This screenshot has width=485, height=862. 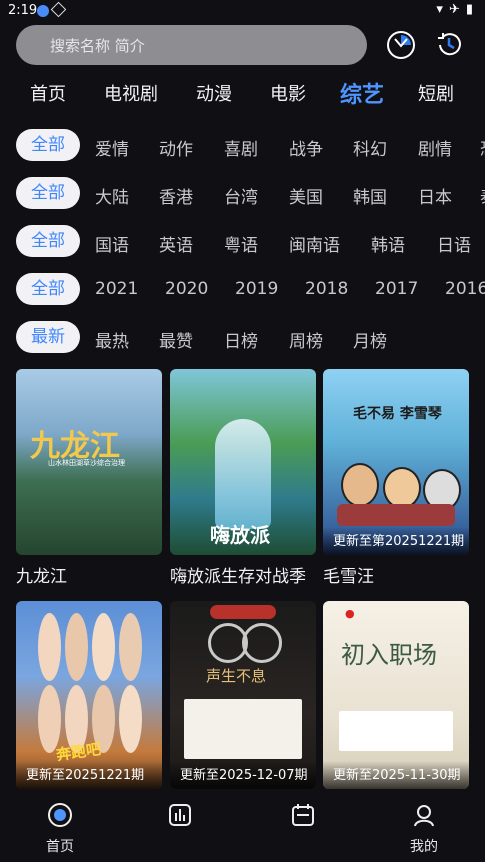 I want to click on filter-option: 战争, so click(x=306, y=147).